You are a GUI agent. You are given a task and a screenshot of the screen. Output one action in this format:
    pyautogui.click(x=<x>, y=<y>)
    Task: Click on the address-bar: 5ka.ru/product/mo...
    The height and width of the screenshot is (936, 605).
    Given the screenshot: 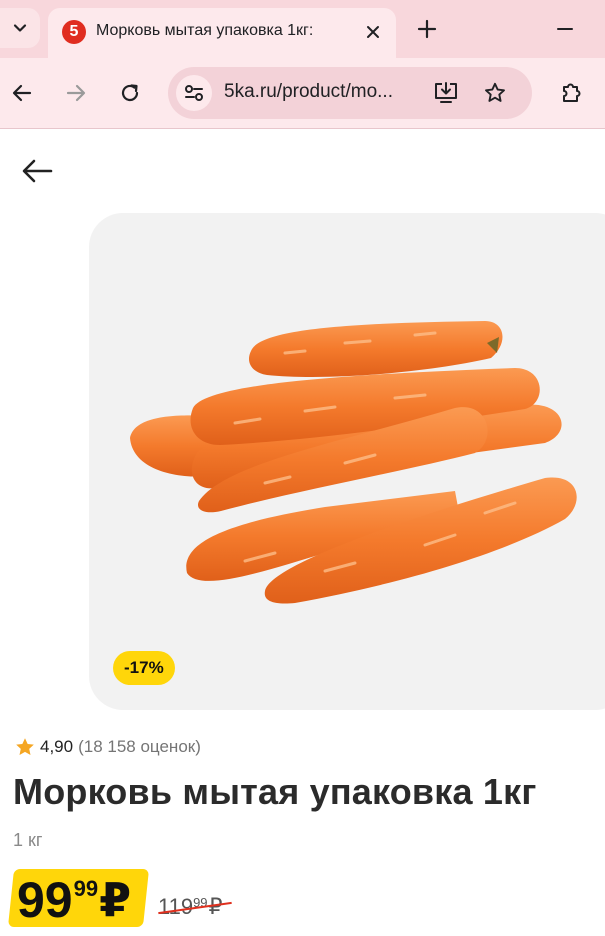 What is the action you would take?
    pyautogui.click(x=350, y=93)
    